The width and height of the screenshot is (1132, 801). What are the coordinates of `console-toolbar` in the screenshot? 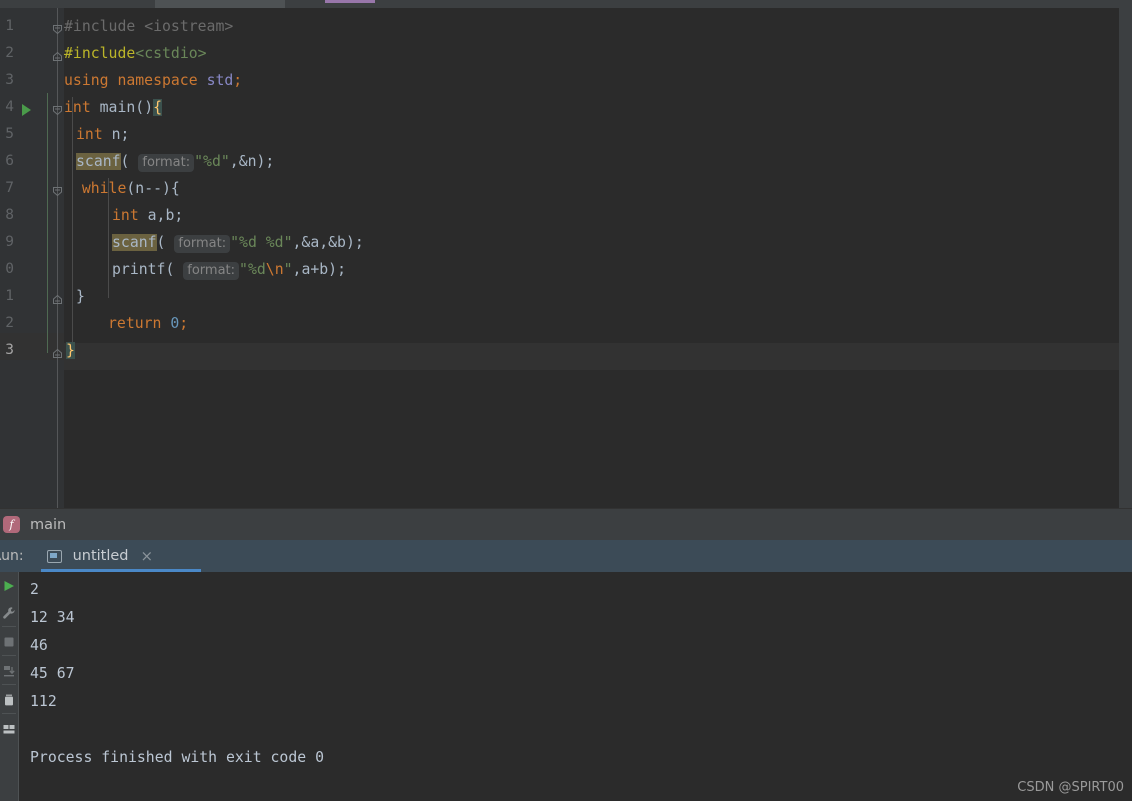 It's located at (9, 686).